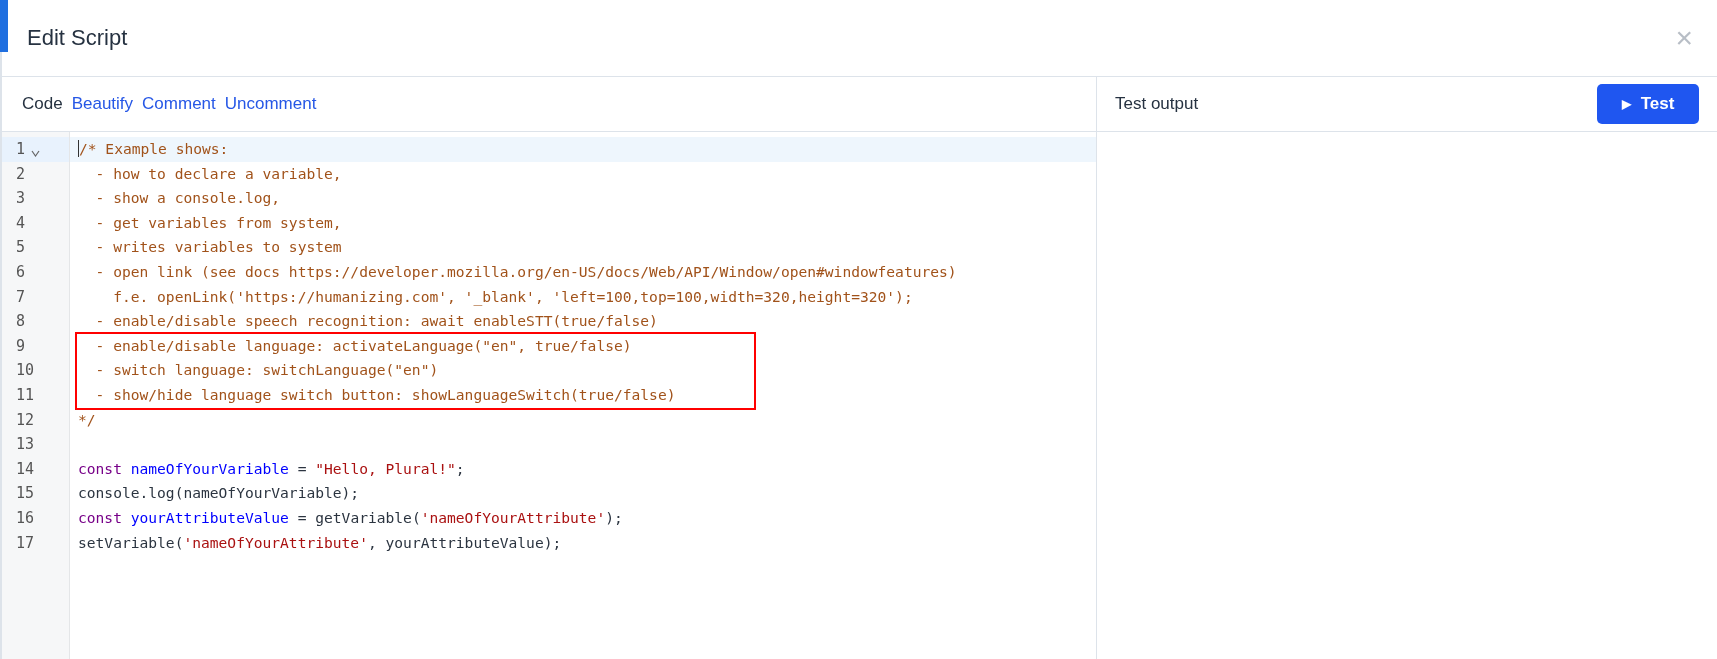  What do you see at coordinates (77, 38) in the screenshot?
I see `dialog-title: Edit Script` at bounding box center [77, 38].